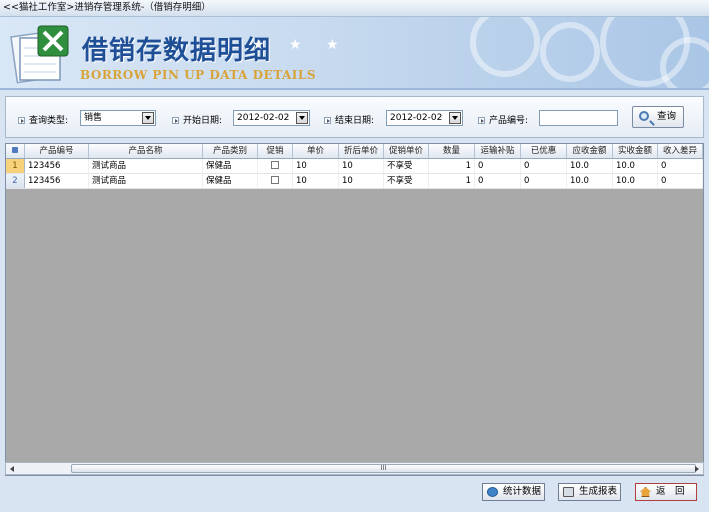  What do you see at coordinates (354, 8) in the screenshot?
I see `window-title-bar: <<猫社工作室>进销存管理系统-（借销存明细）` at bounding box center [354, 8].